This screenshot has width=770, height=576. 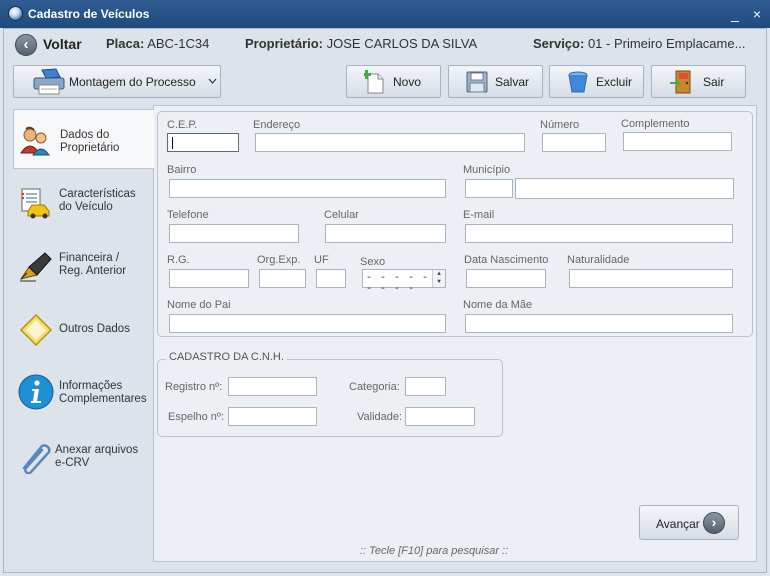 What do you see at coordinates (272, 386) in the screenshot?
I see `registro-input` at bounding box center [272, 386].